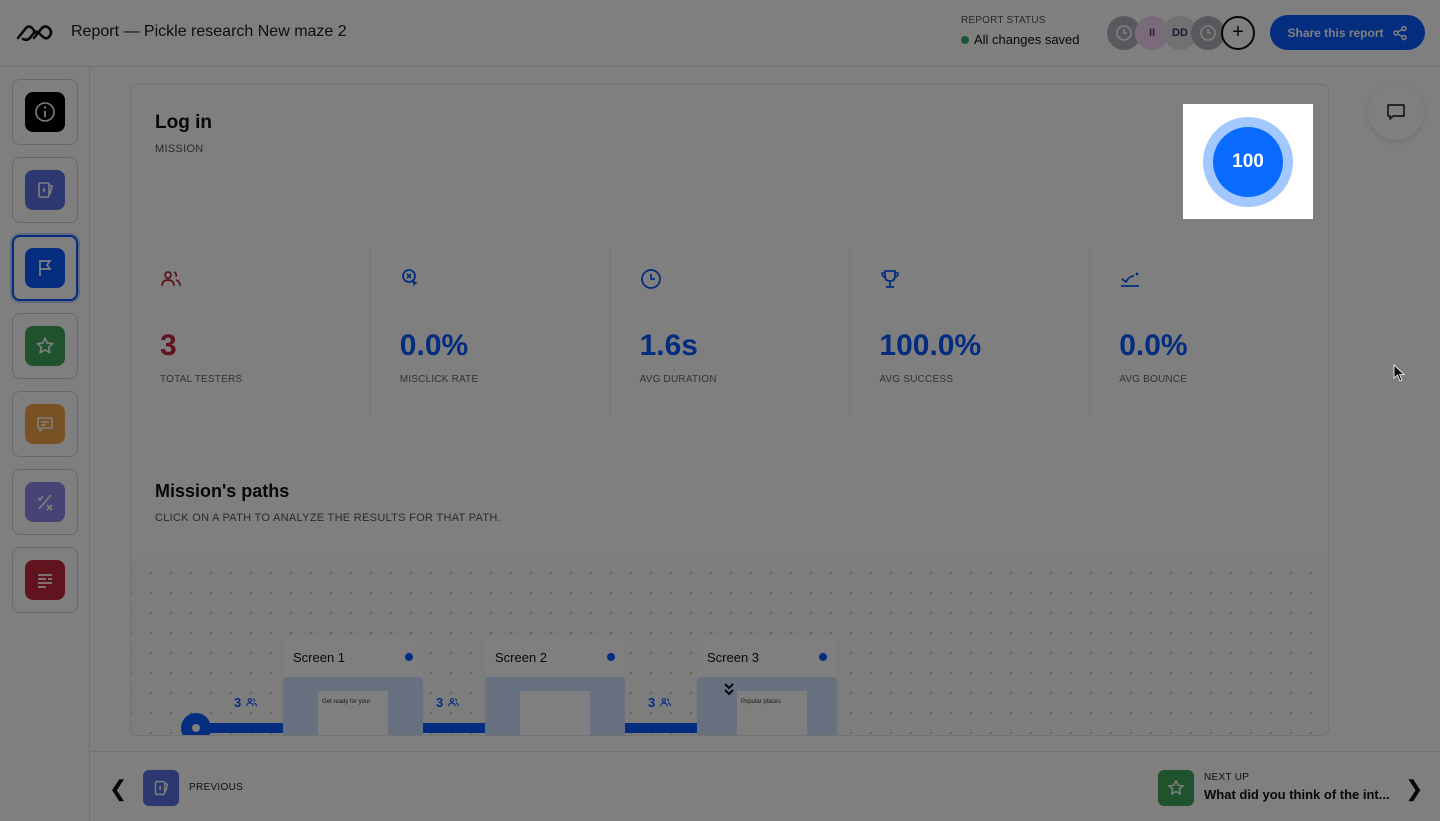 Image resolution: width=1440 pixels, height=821 pixels. Describe the element at coordinates (555, 713) in the screenshot. I see `screen-thumbnail` at that location.